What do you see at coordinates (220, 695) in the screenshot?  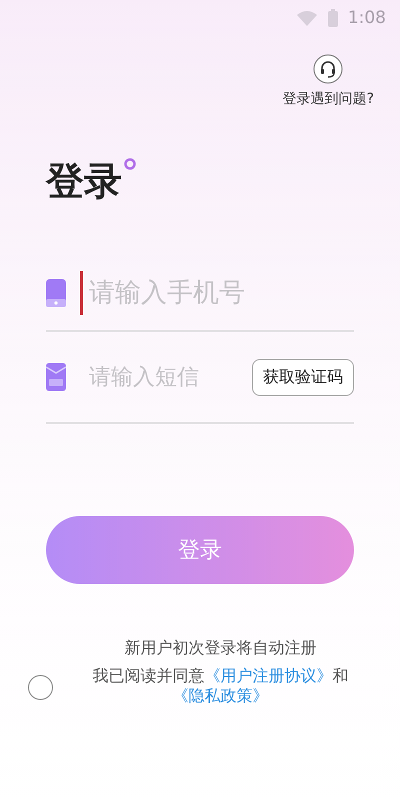 I see `privacy-policy-link: 《隐私政策》` at bounding box center [220, 695].